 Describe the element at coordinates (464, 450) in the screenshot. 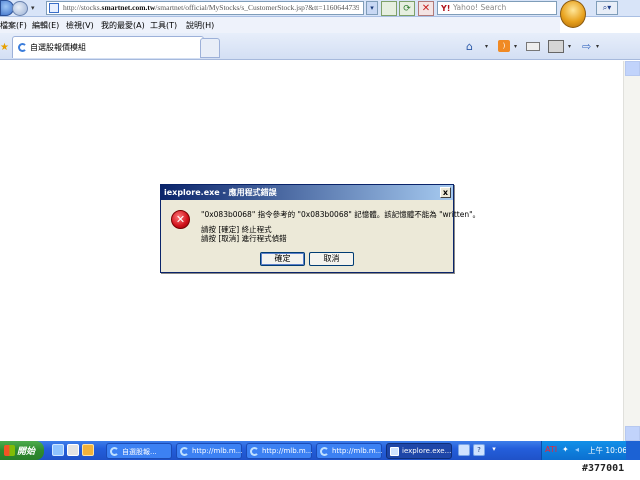

I see `language-bar-icon` at that location.